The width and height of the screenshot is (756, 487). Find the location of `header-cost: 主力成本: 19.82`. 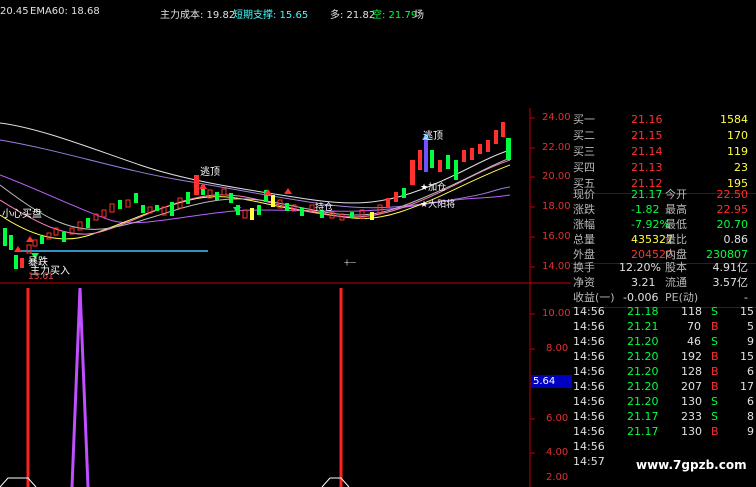

header-cost: 主力成本: 19.82 is located at coordinates (198, 15).